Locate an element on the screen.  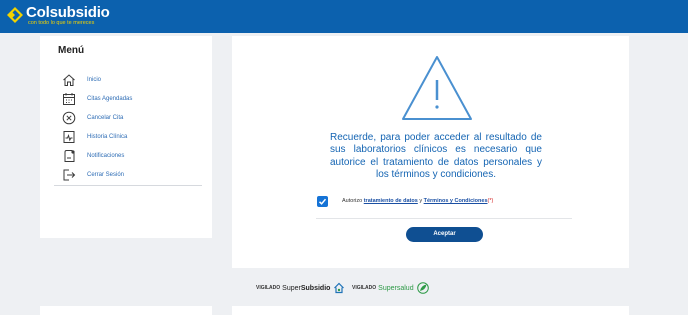
cancel-circle-icon is located at coordinates (69, 117).